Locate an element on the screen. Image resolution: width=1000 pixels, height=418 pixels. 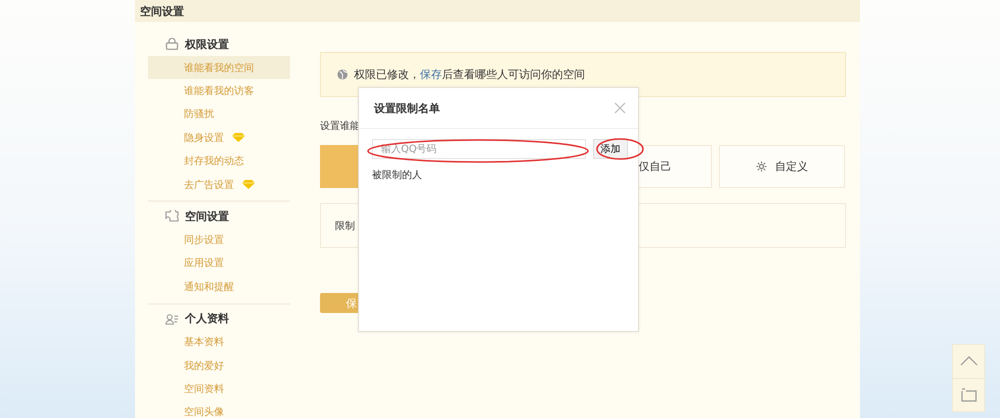
page-title: 空间设置 is located at coordinates (162, 11).